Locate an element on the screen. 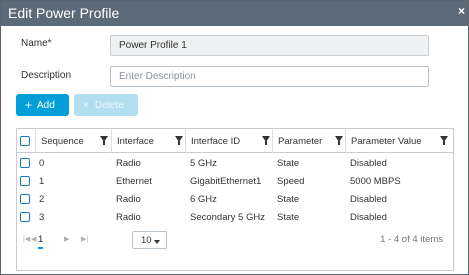 This screenshot has height=275, width=469. dialog-title: Edit Power Profile is located at coordinates (64, 13).